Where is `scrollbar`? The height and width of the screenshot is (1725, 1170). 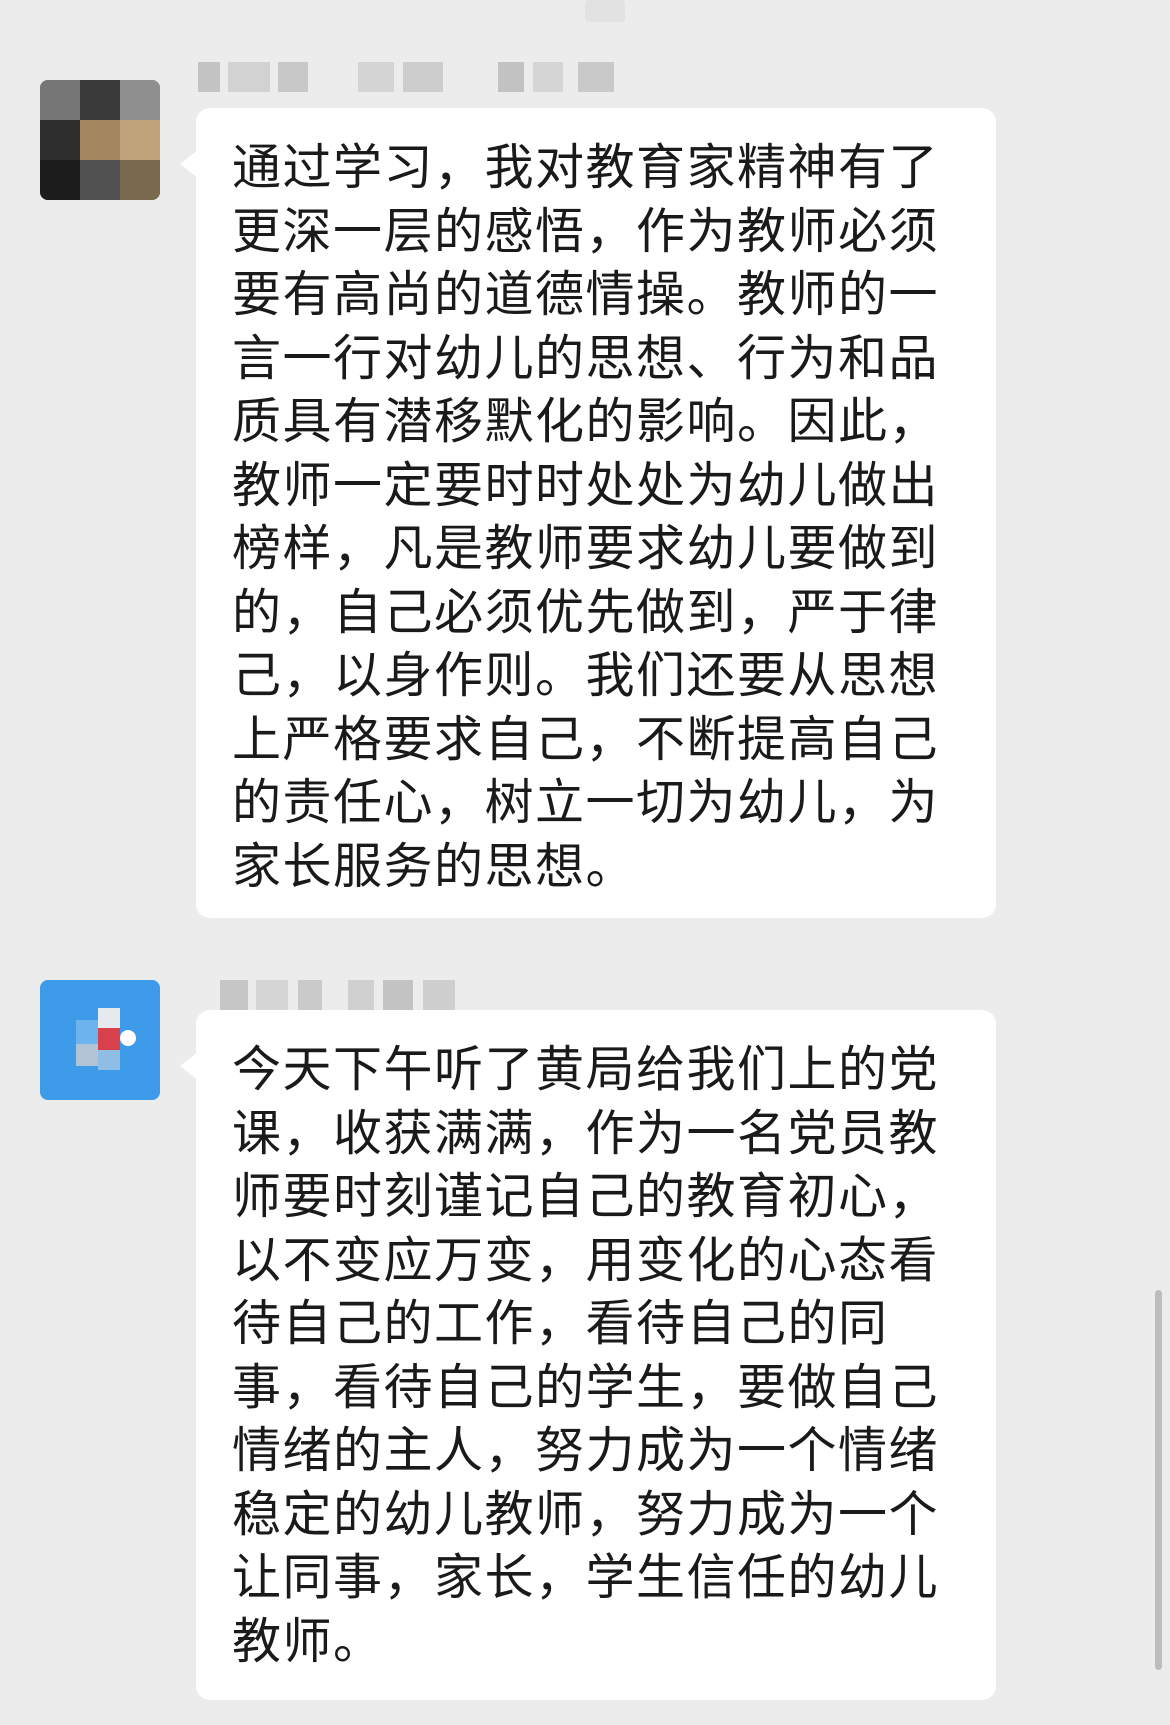 scrollbar is located at coordinates (1158, 1480).